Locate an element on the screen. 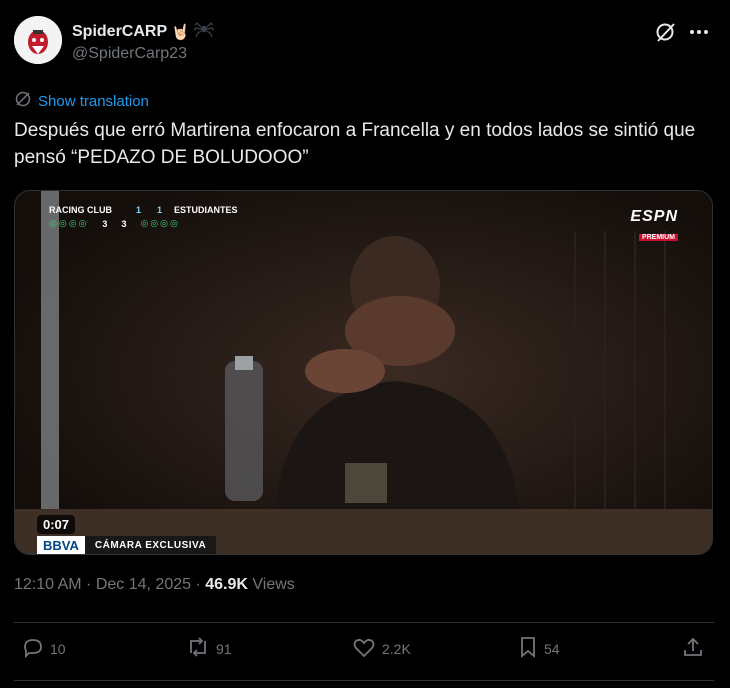  bookmark-count: 54 is located at coordinates (552, 648).